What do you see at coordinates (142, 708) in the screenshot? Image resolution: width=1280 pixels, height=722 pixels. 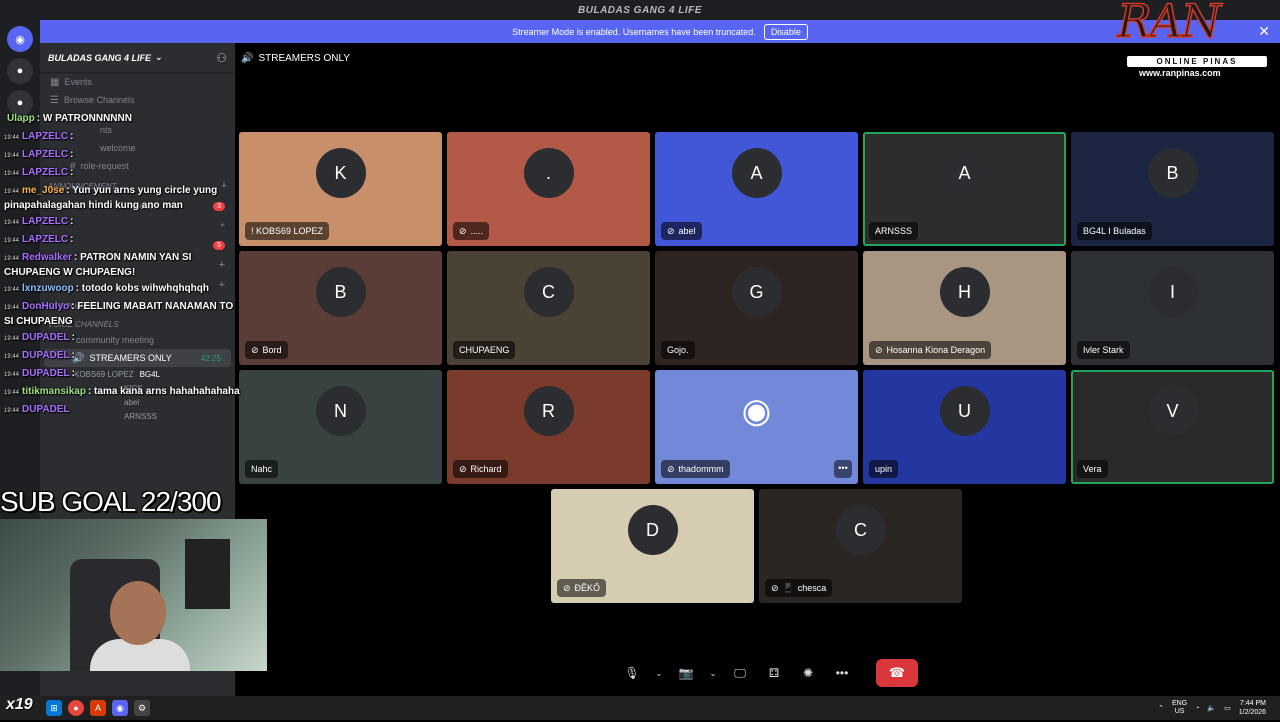 I see `app-icon: ⚙` at bounding box center [142, 708].